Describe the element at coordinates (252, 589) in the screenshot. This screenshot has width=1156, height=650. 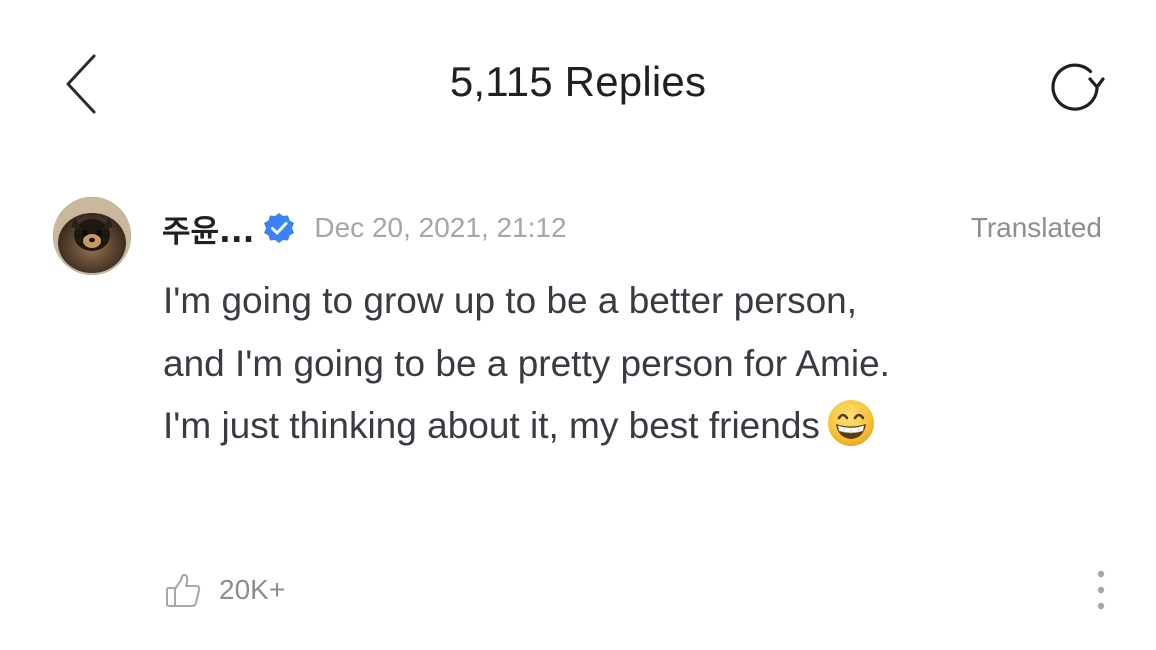
I see `like-count: 20K+` at that location.